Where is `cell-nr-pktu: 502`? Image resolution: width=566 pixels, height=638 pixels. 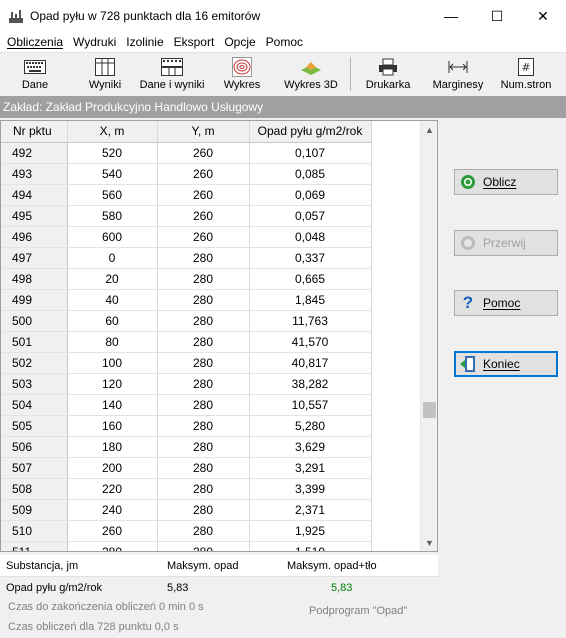
cell-nr-pktu: 502 is located at coordinates (34, 363).